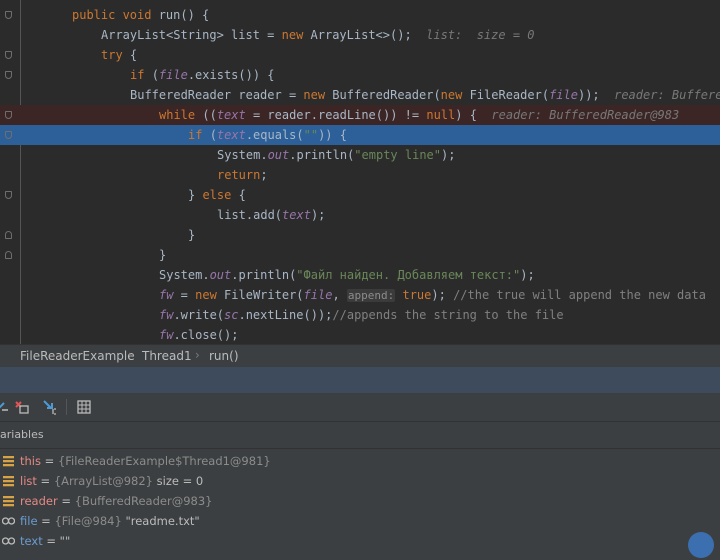  What do you see at coordinates (220, 195) in the screenshot?
I see `code-token: else` at bounding box center [220, 195].